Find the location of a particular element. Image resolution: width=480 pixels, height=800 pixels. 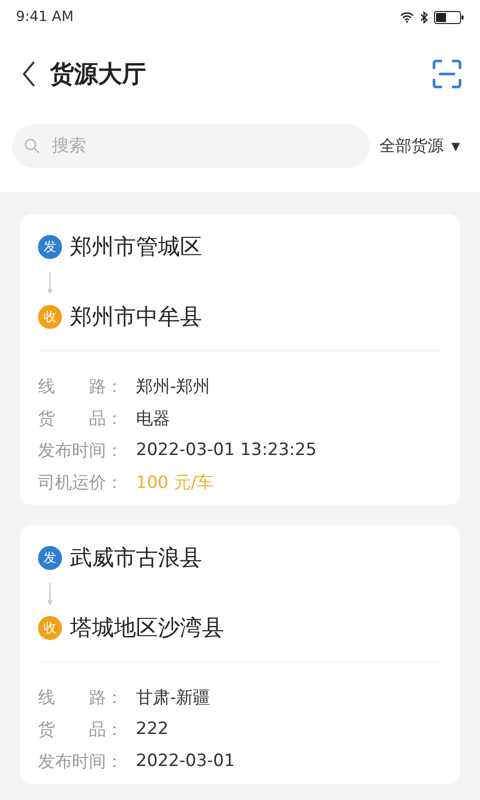

field-value: 2022-03-01 13:23:25 is located at coordinates (226, 450).